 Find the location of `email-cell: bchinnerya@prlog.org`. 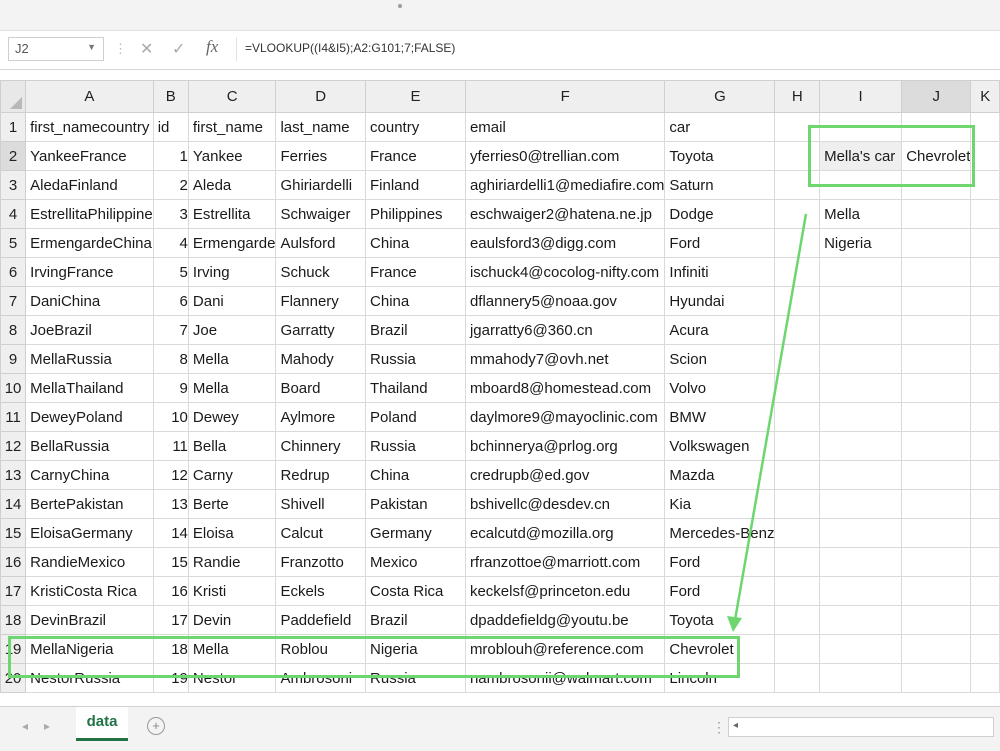

email-cell: bchinnerya@prlog.org is located at coordinates (565, 446).